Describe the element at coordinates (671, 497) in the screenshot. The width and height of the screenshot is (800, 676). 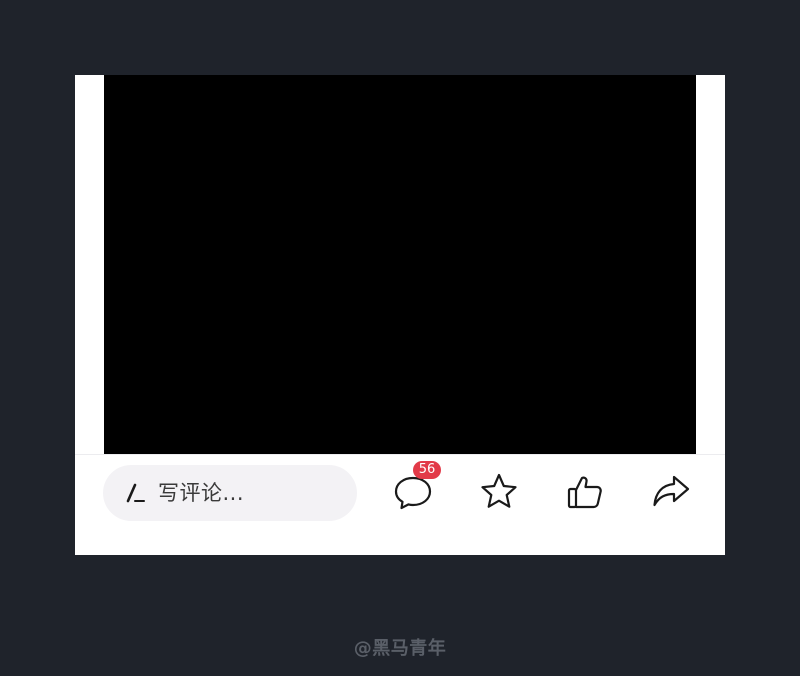
I see `share-icon` at that location.